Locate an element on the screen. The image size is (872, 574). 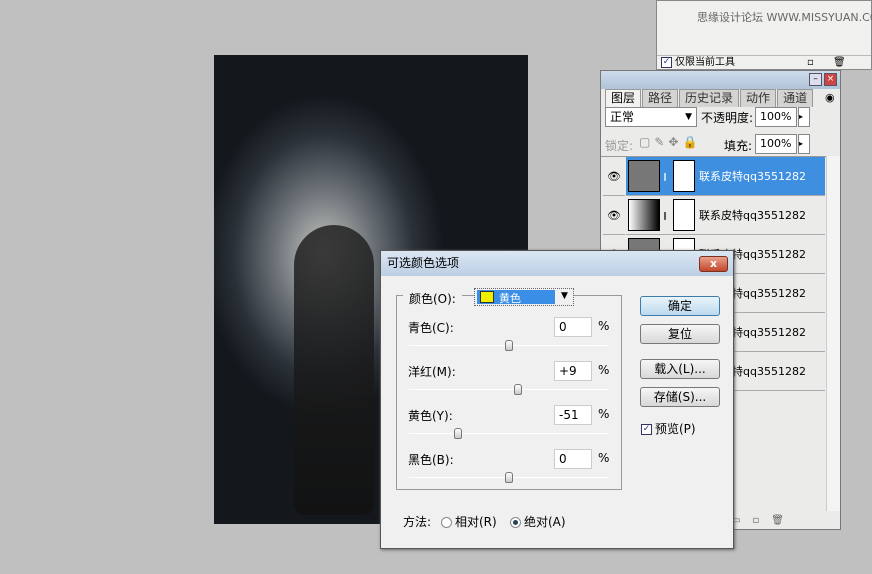
panel-tabs: 图层 路径 历史记录 动作 通道 is located at coordinates (709, 98).